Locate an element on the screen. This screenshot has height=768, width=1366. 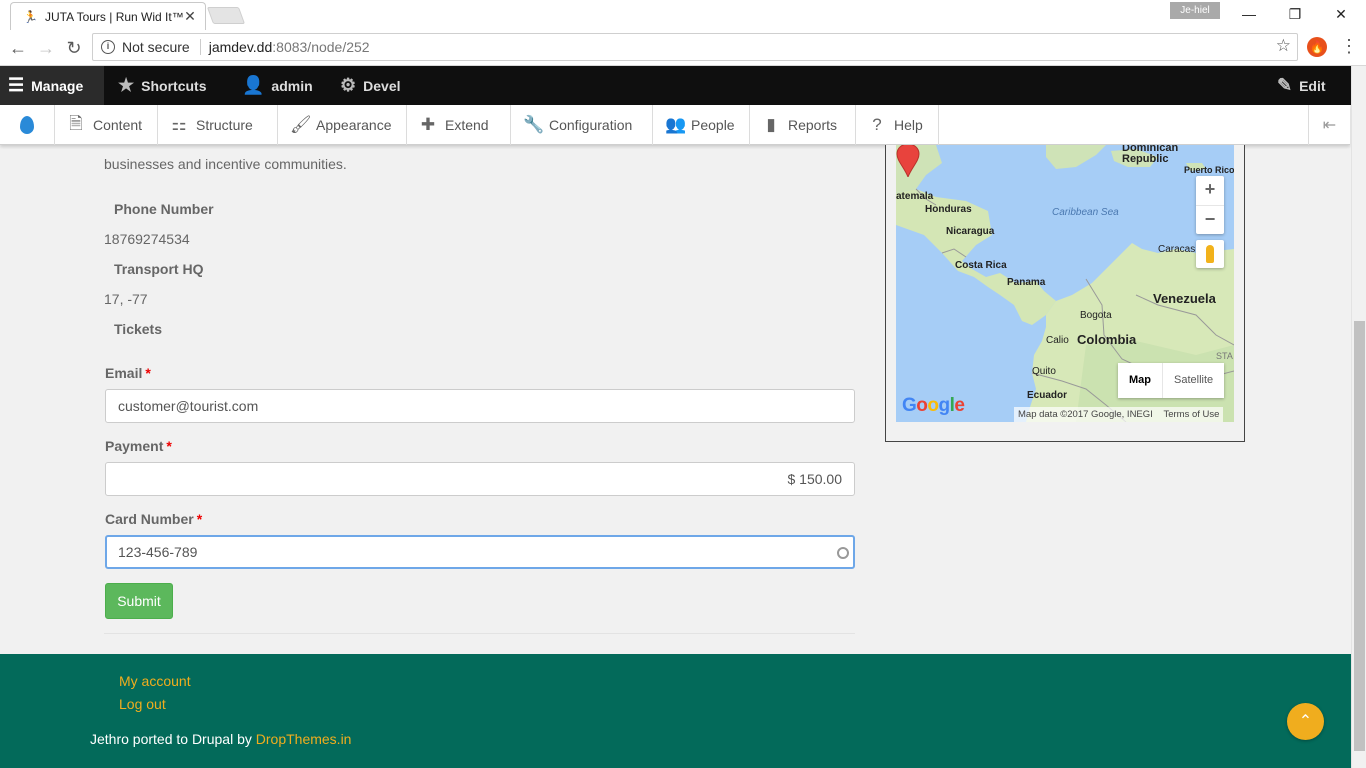
security-label: Not secure is located at coordinates (161, 47).